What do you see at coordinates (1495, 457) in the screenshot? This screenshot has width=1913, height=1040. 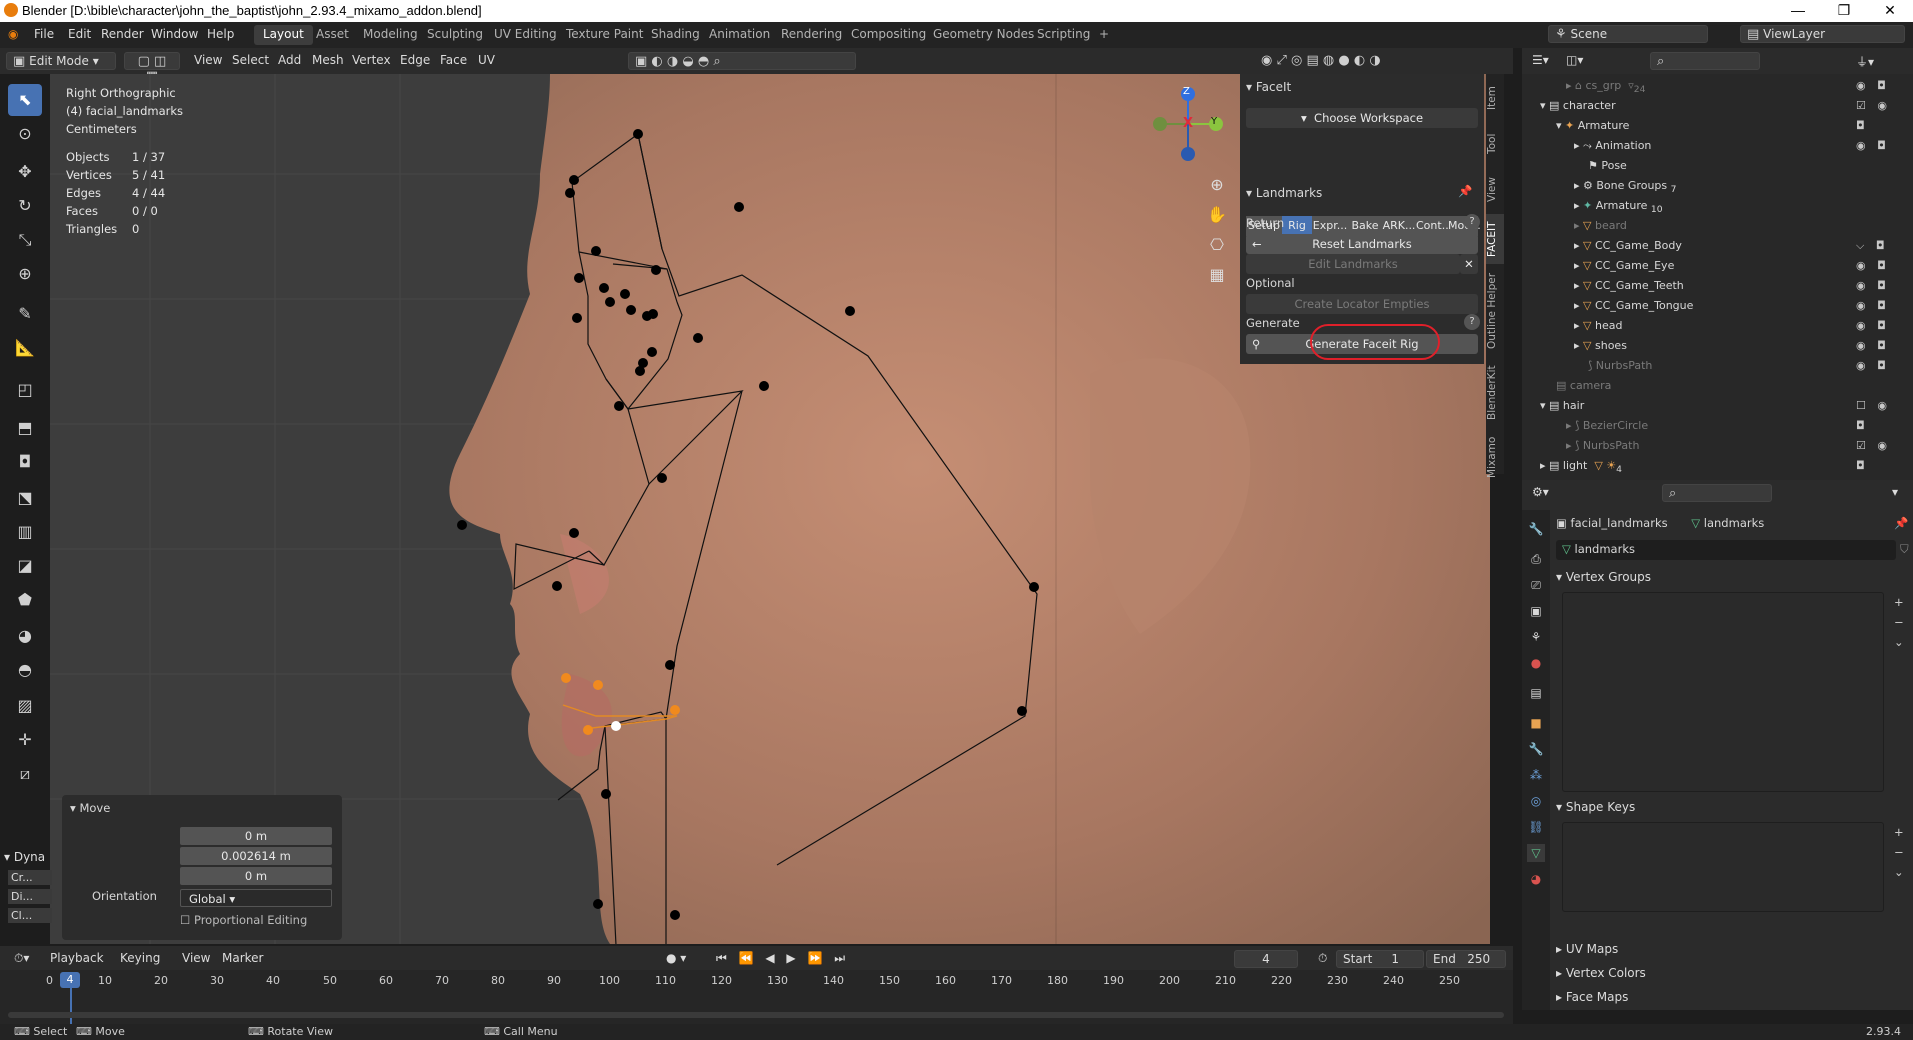 I see `sidebar-tab-mixamo: Mixamo` at bounding box center [1495, 457].